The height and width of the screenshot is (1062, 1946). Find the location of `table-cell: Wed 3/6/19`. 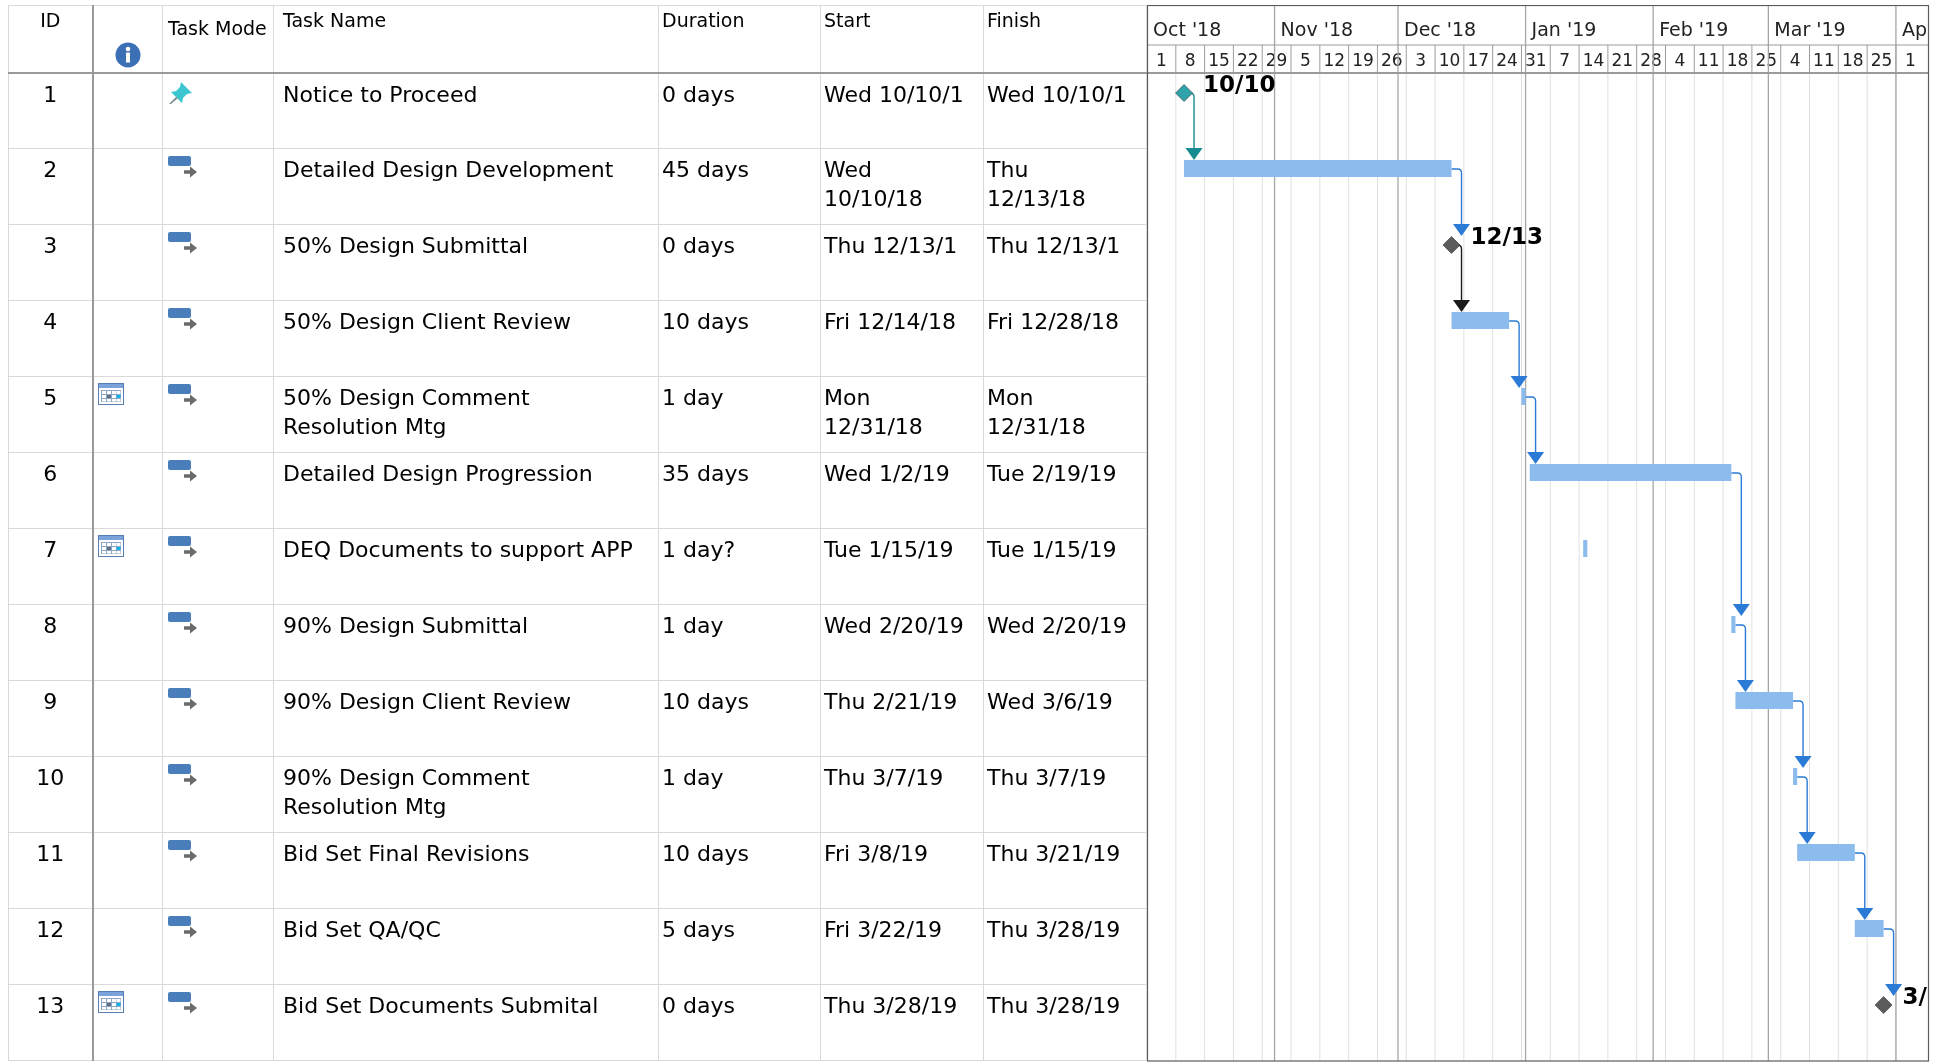

table-cell: Wed 3/6/19 is located at coordinates (1065, 718).